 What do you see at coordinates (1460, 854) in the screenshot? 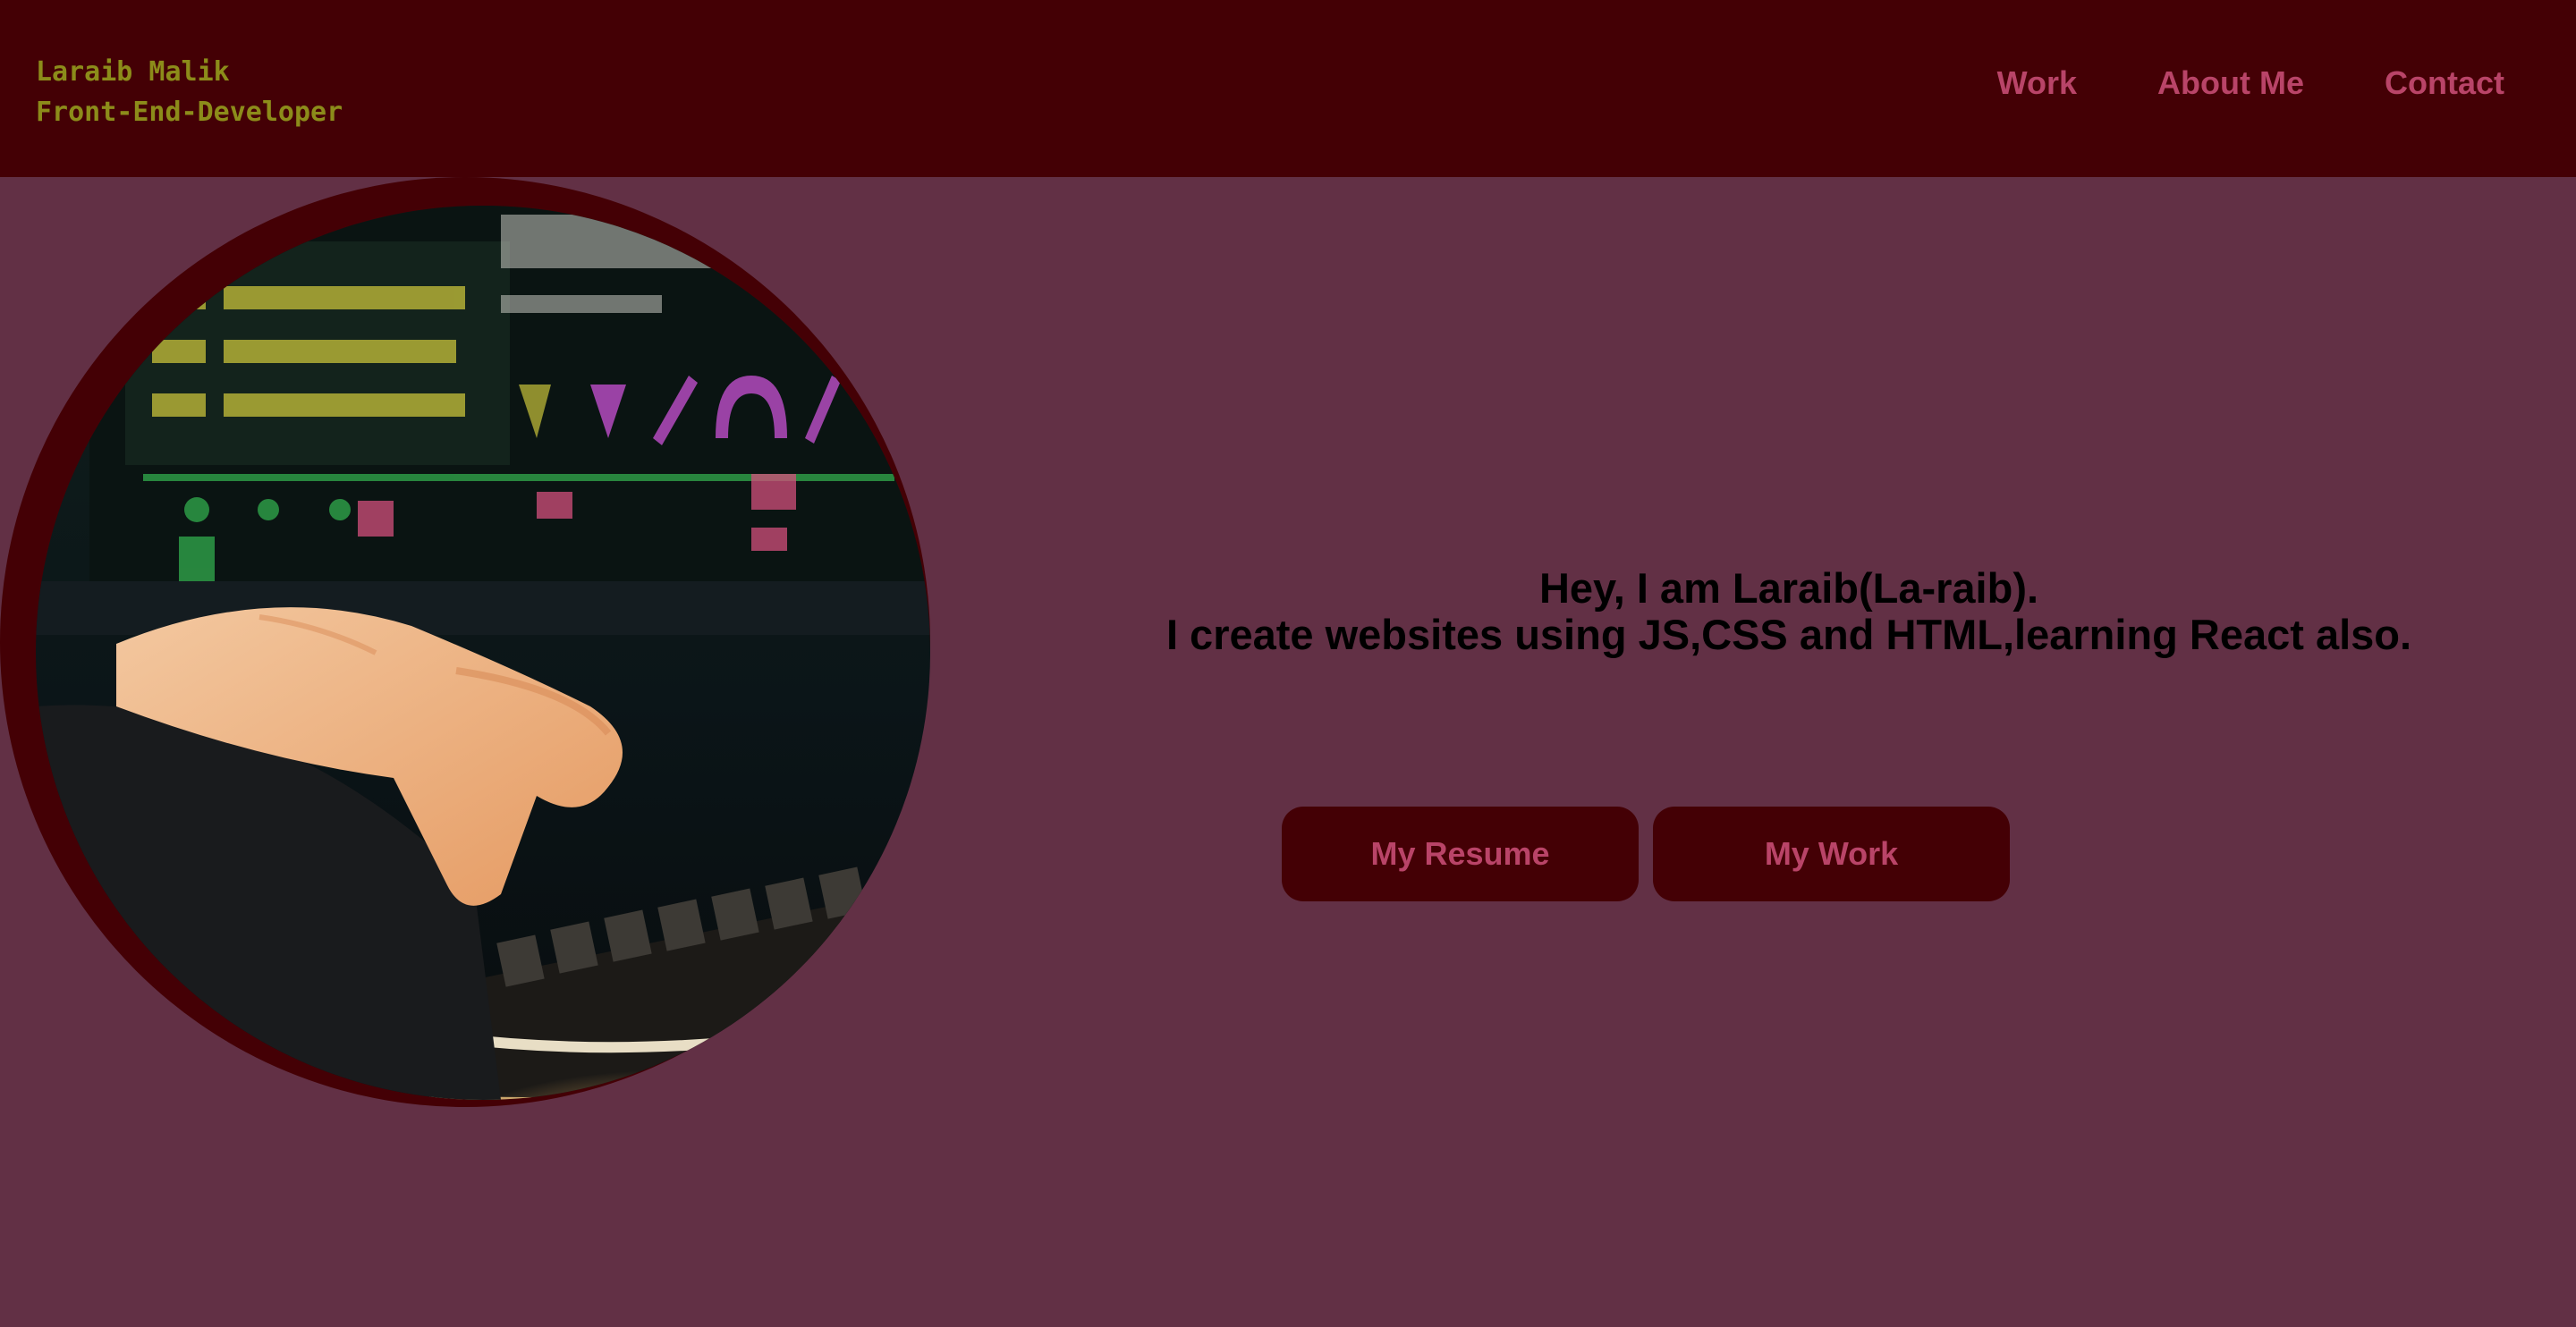
I see `my-resume-button: My Resume` at bounding box center [1460, 854].